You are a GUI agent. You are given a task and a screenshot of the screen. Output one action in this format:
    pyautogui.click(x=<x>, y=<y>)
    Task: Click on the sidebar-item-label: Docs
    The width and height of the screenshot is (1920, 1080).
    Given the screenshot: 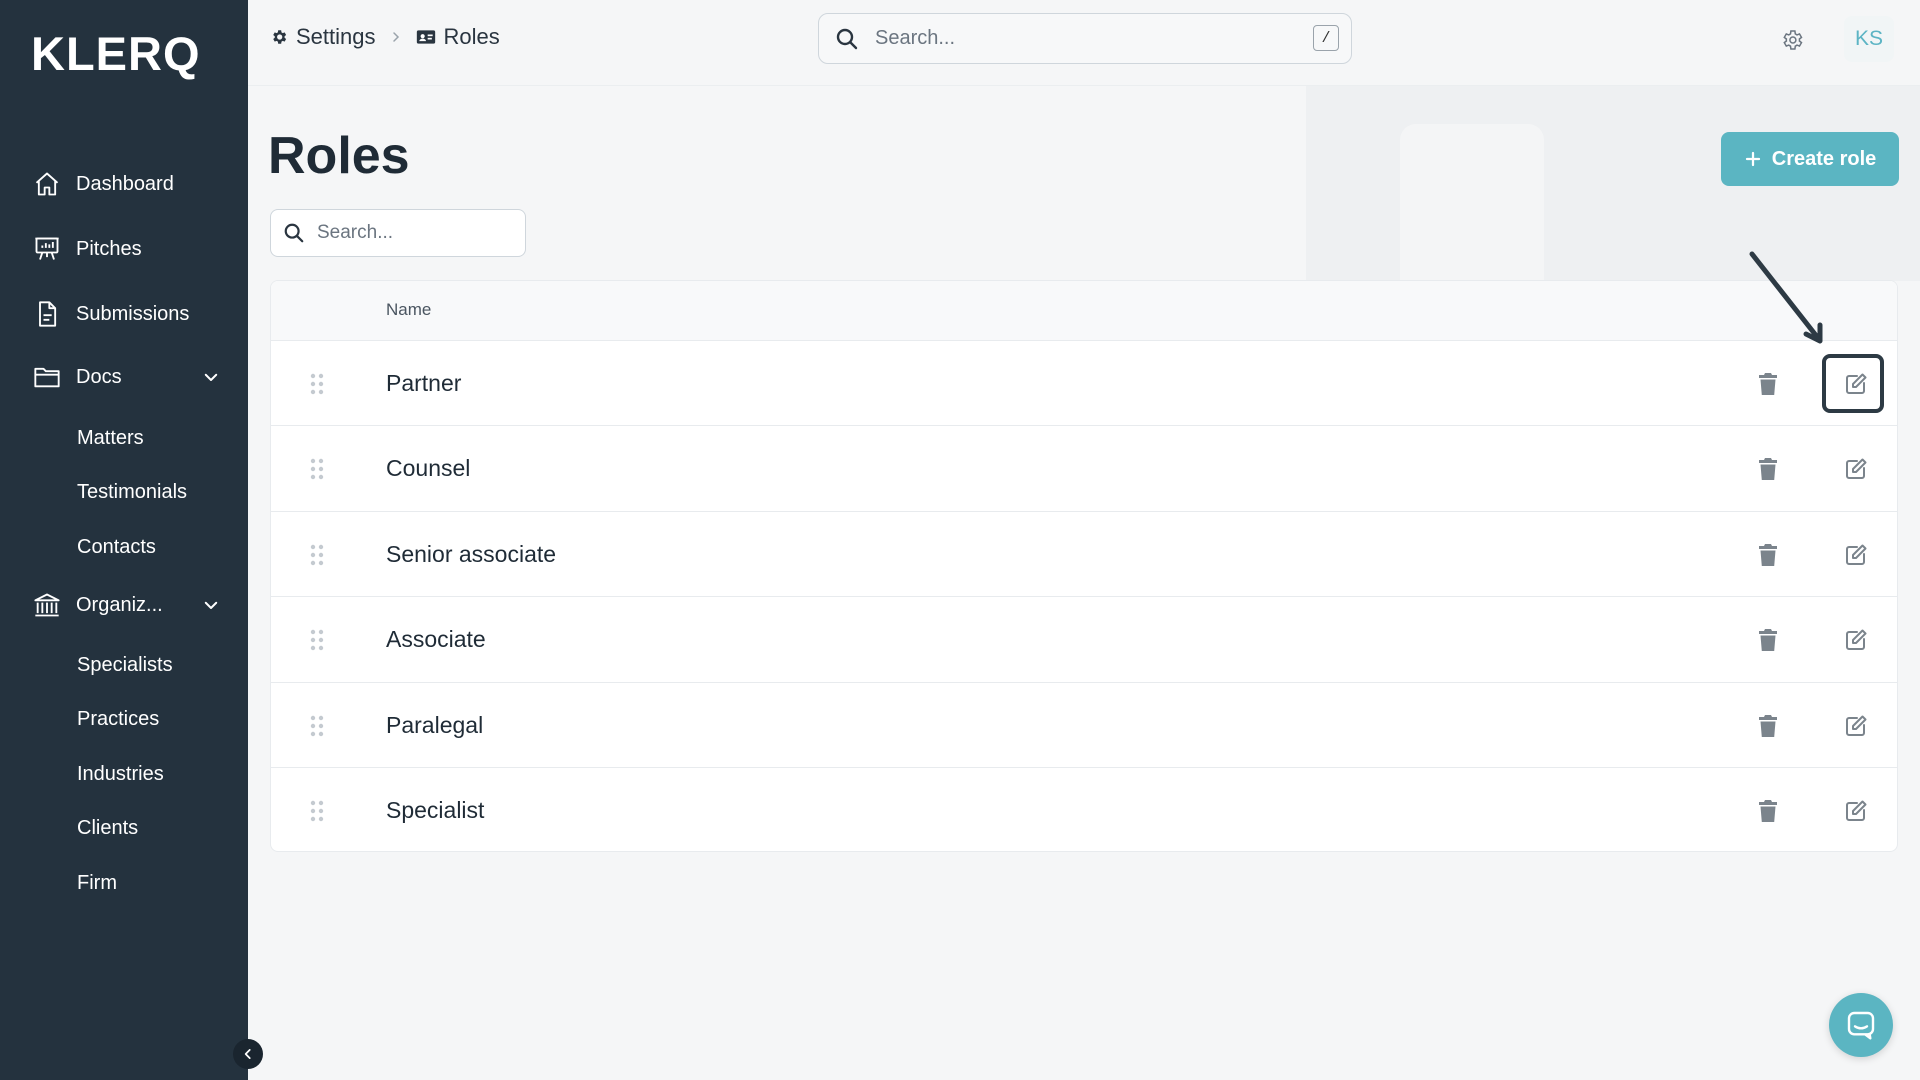 What is the action you would take?
    pyautogui.click(x=99, y=376)
    